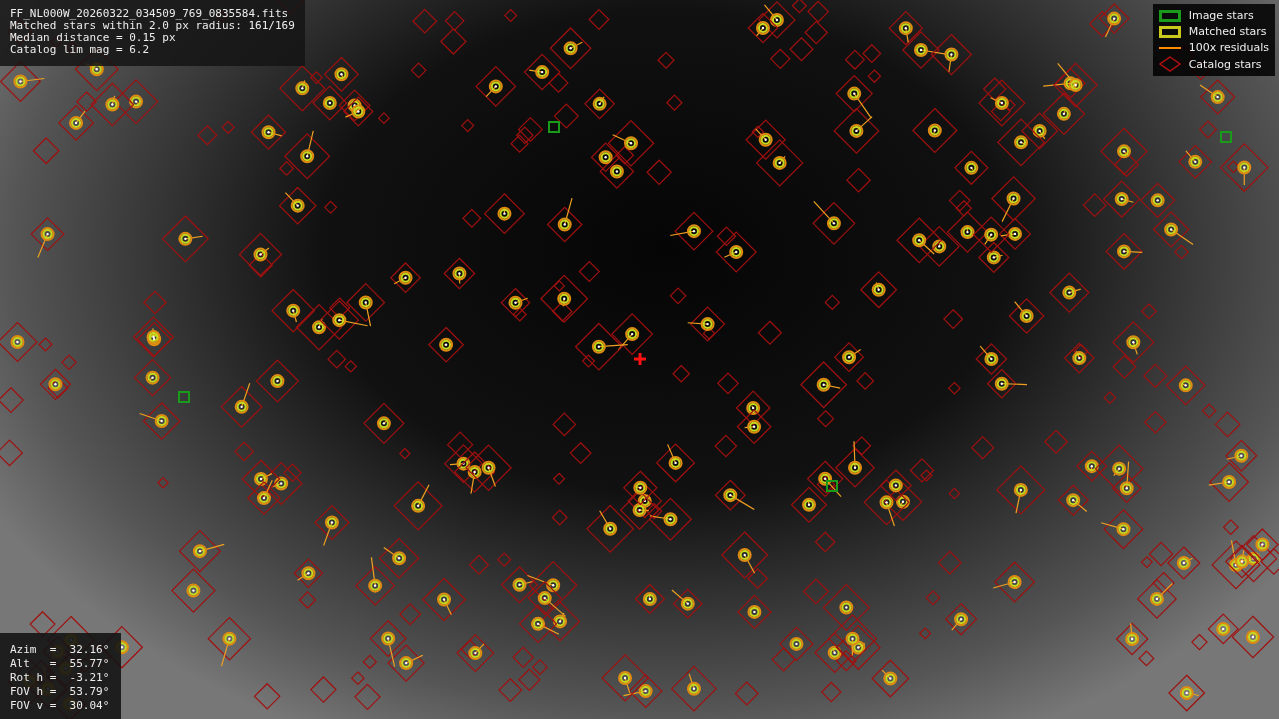  I want to click on info-text: Catalog lim mag = 6.2, so click(80, 50).